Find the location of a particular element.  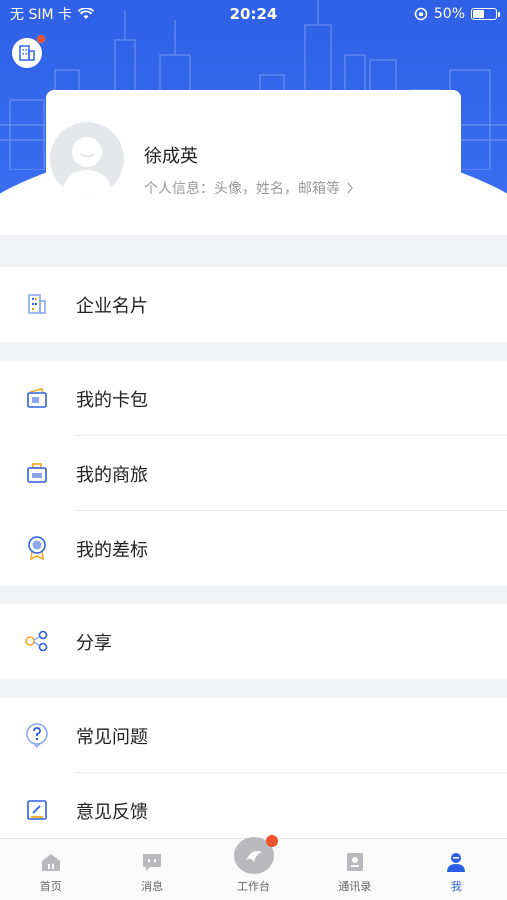

section-share: 分享 is located at coordinates (253, 641).